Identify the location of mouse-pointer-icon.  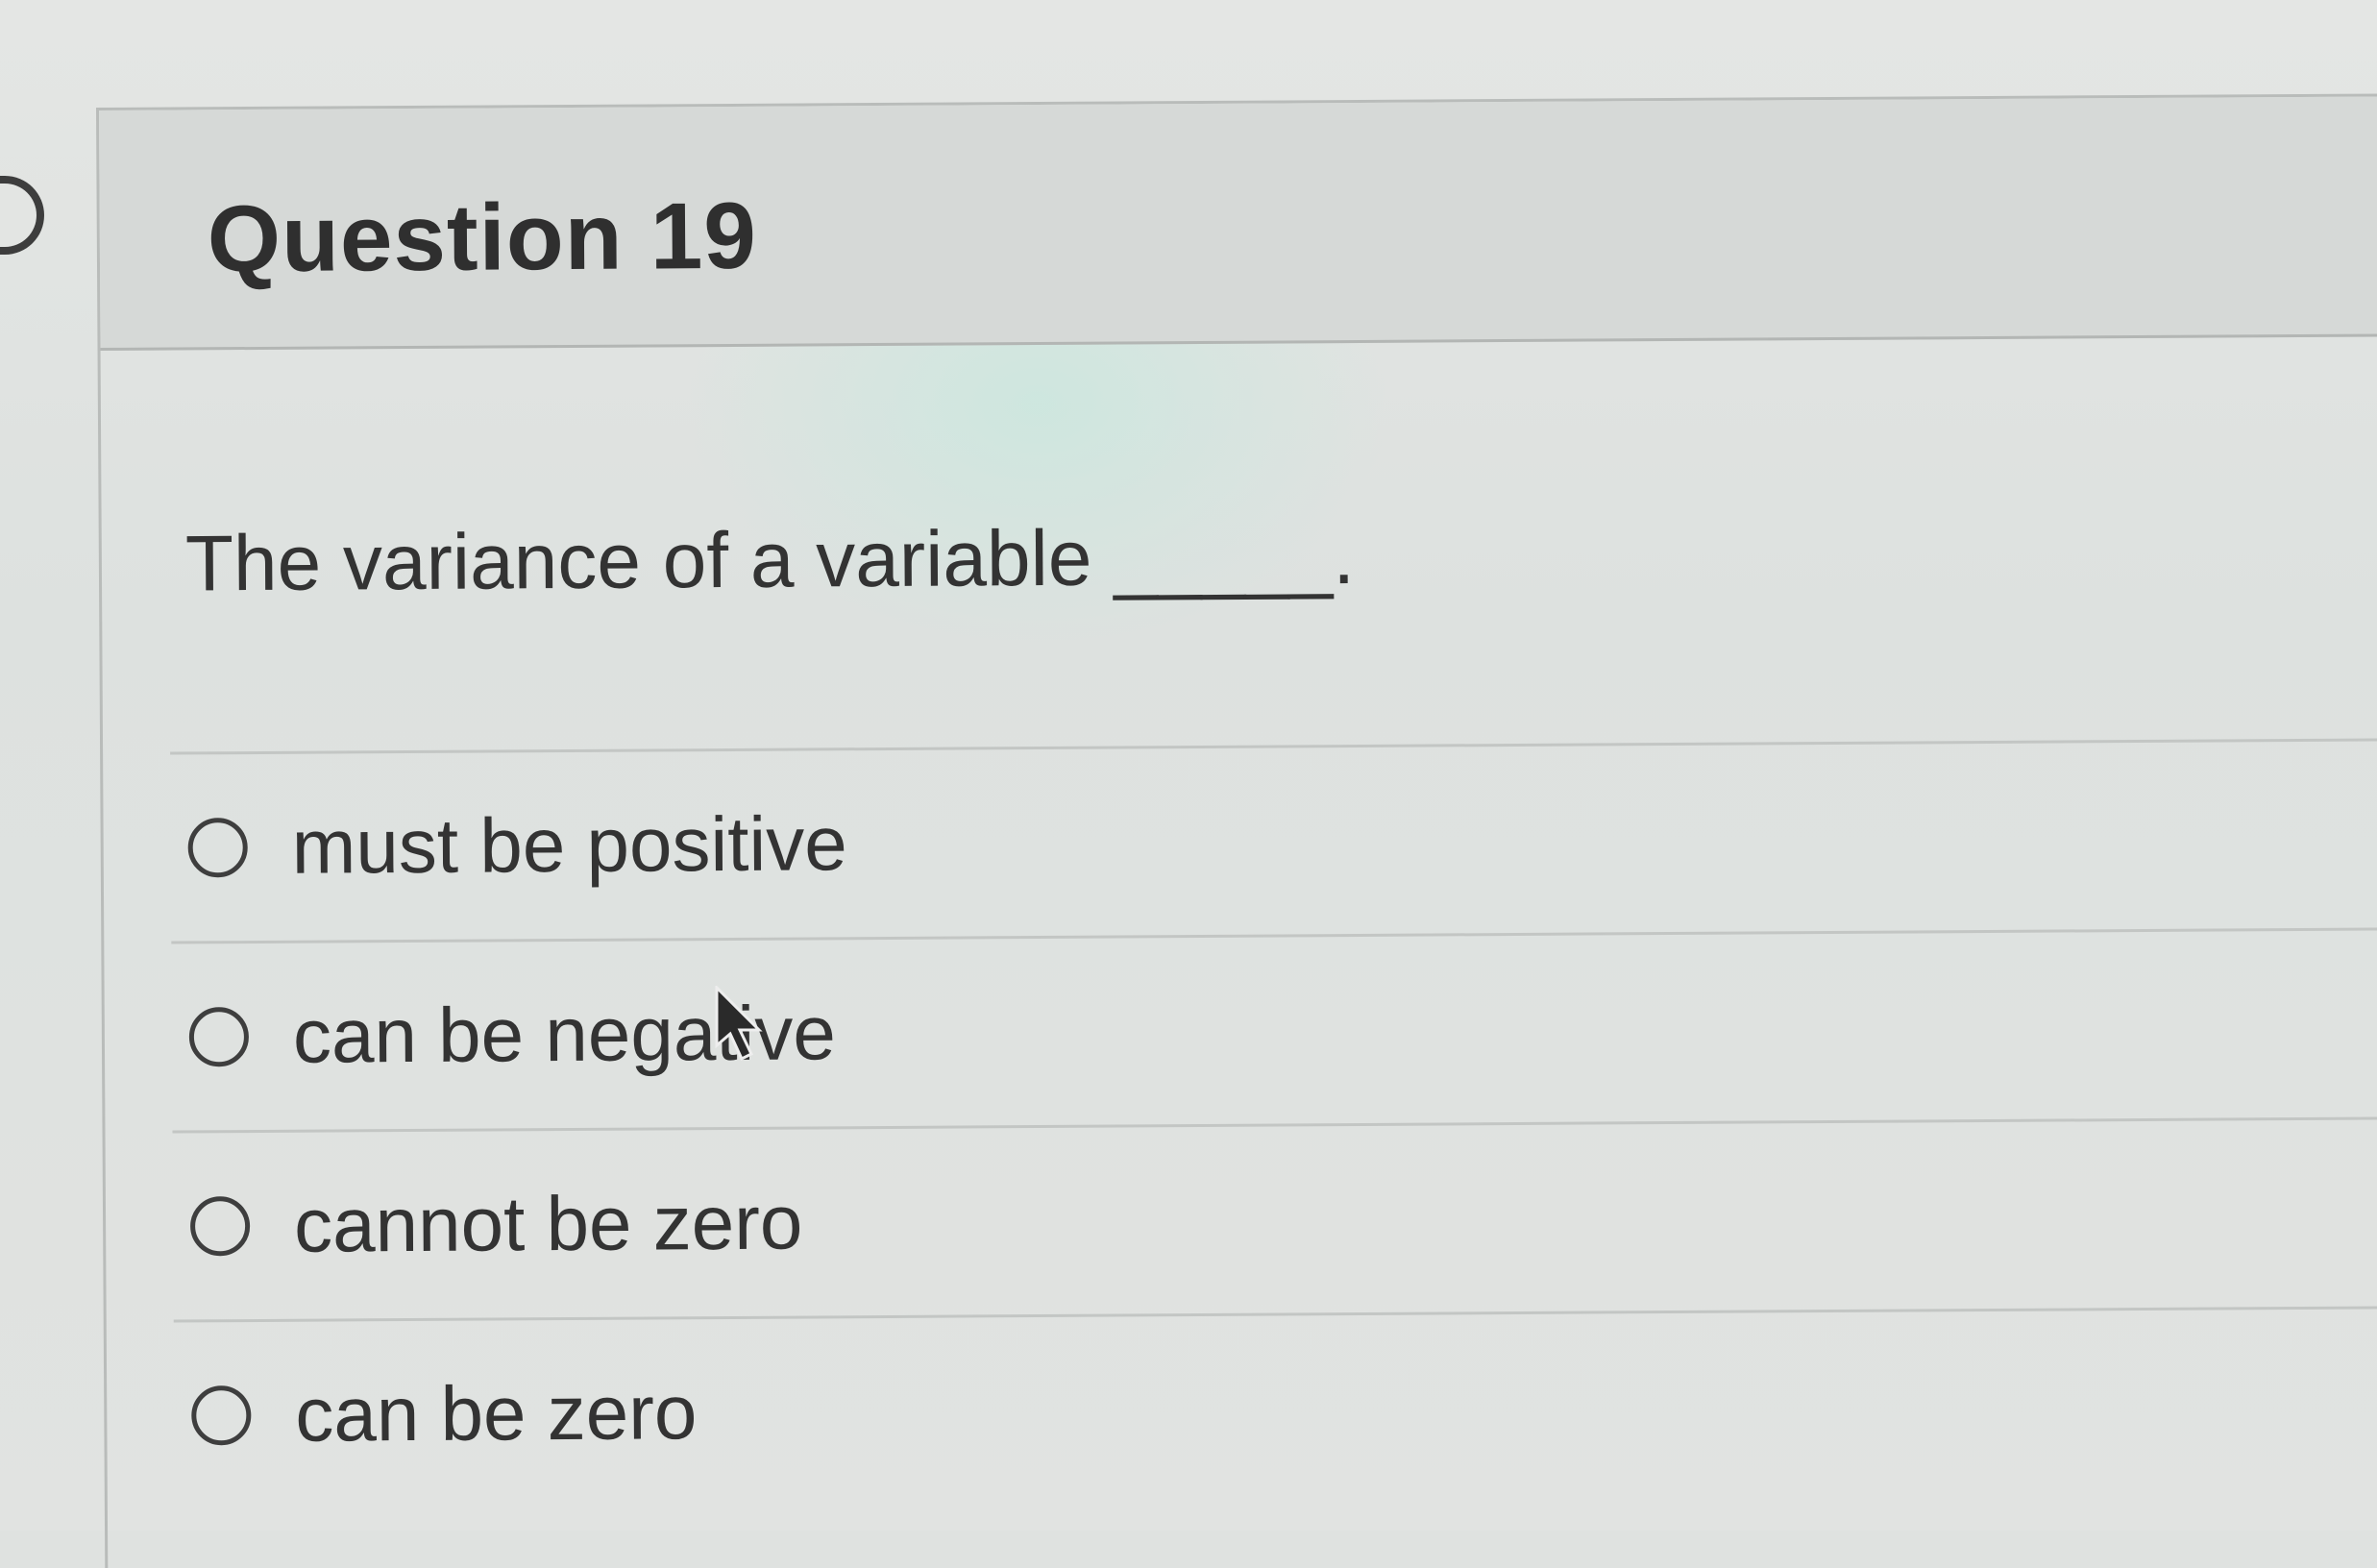
(739, 1024).